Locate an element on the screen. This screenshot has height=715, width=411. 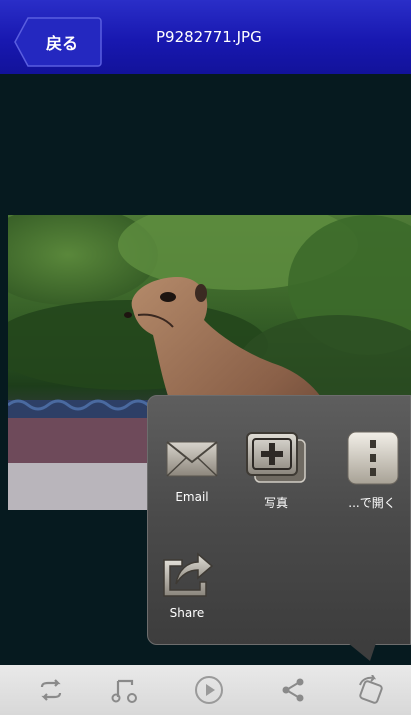
email-option-label: Email is located at coordinates (192, 497).